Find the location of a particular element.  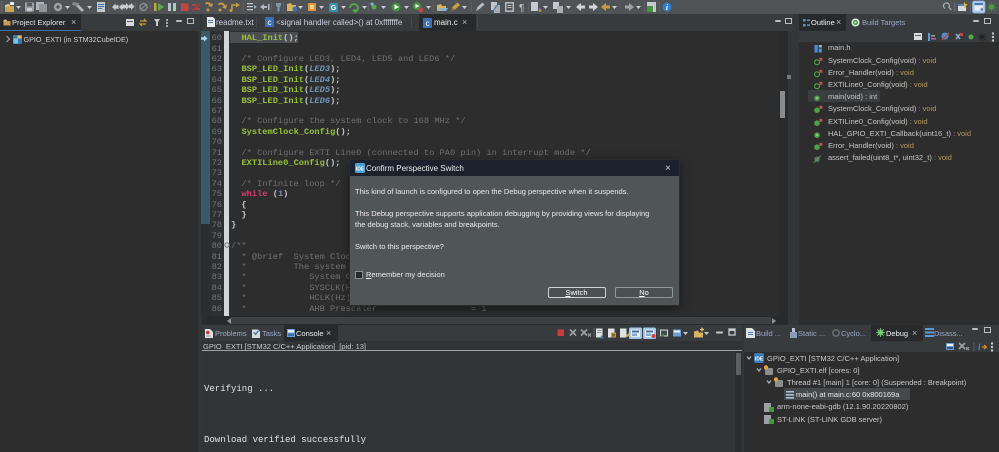

svg-text: G is located at coordinates (334, 8).